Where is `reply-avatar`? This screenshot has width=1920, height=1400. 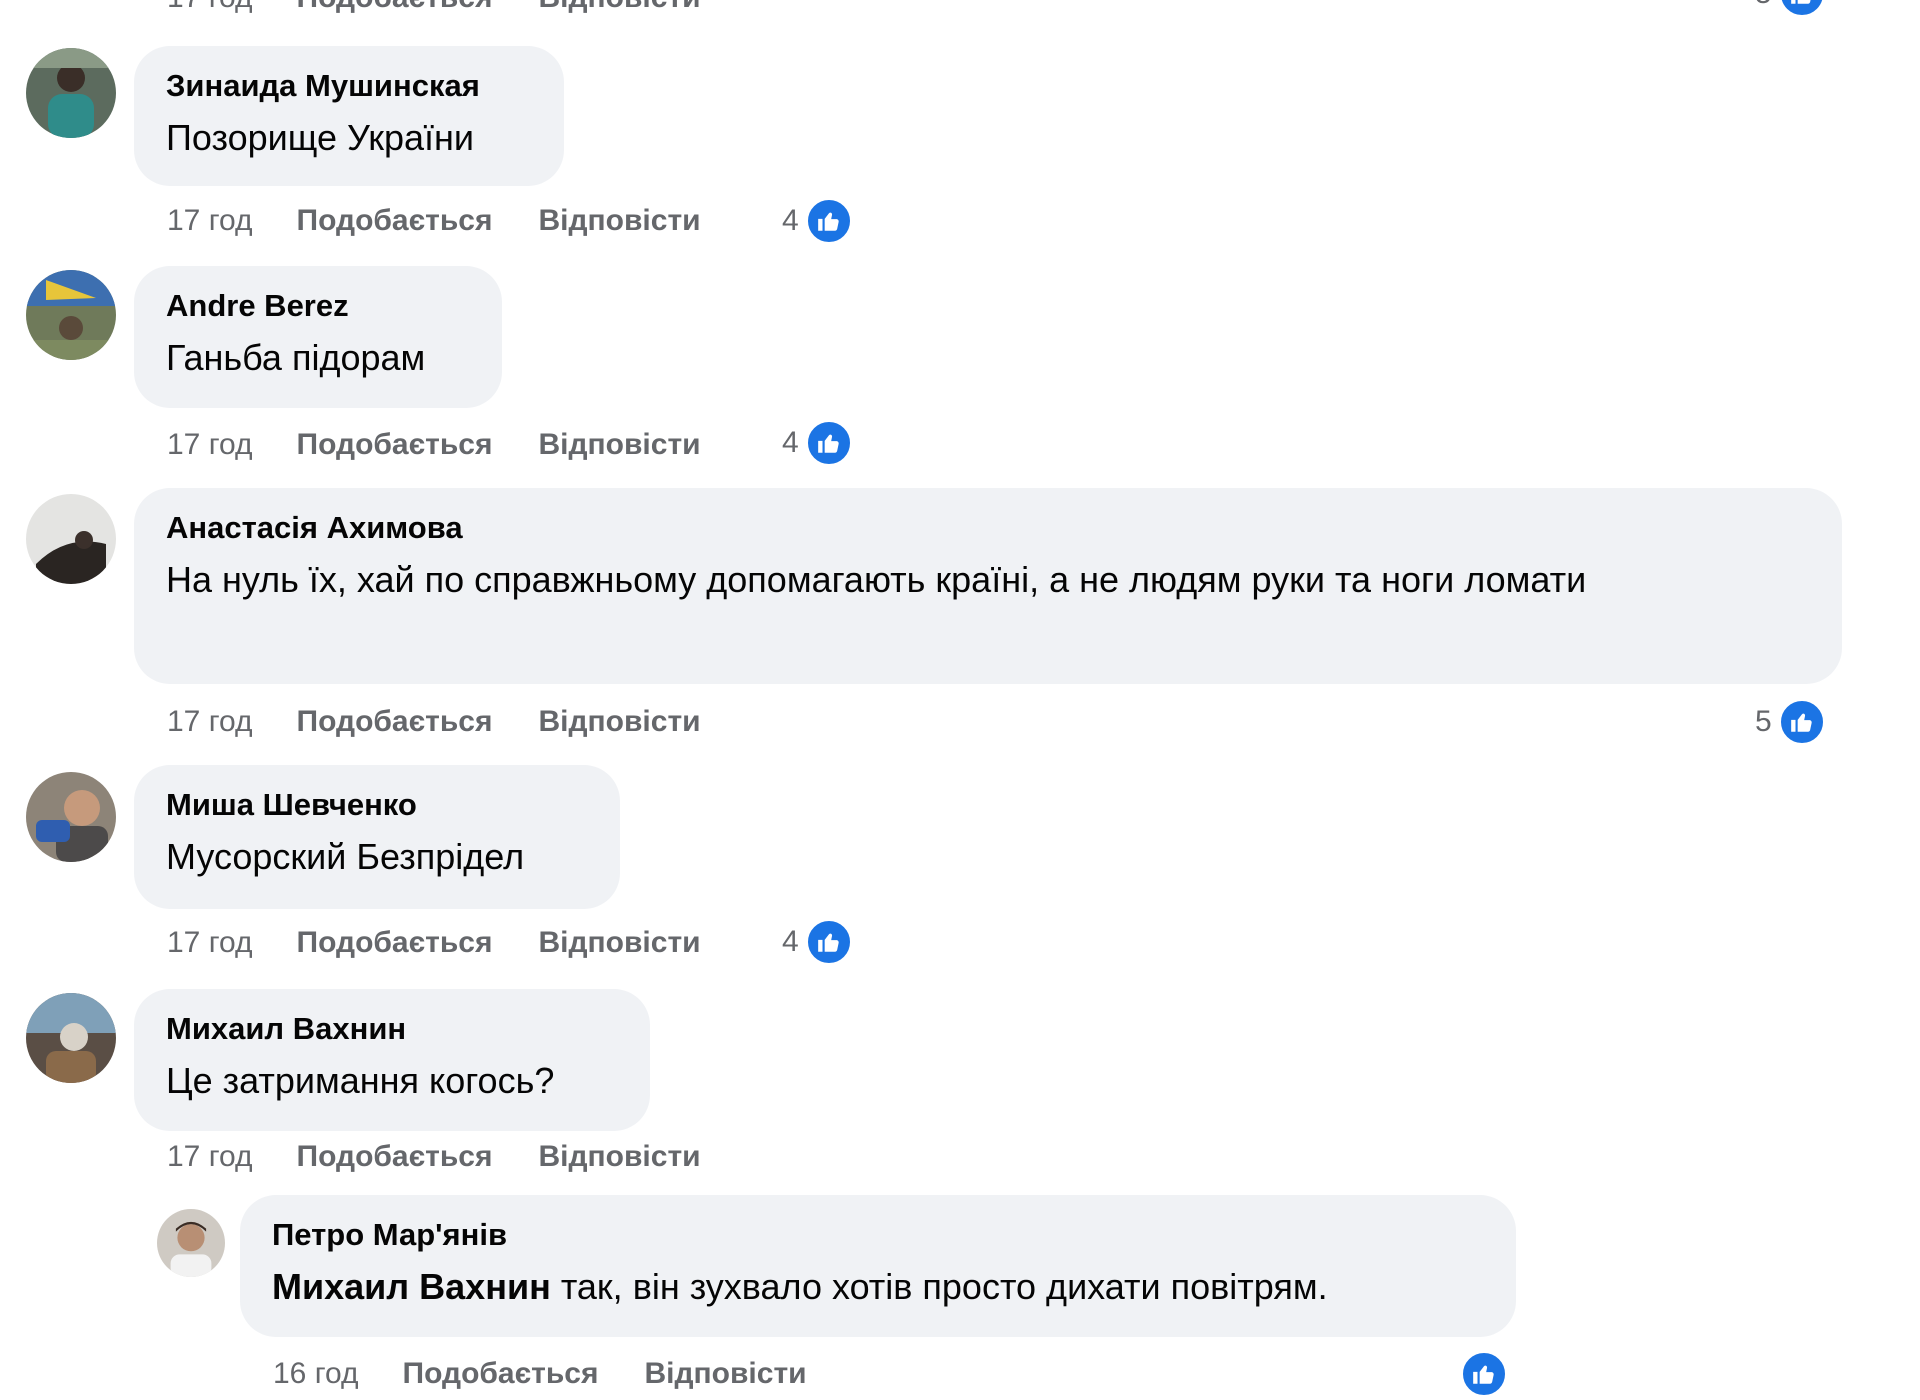
reply-avatar is located at coordinates (191, 1243).